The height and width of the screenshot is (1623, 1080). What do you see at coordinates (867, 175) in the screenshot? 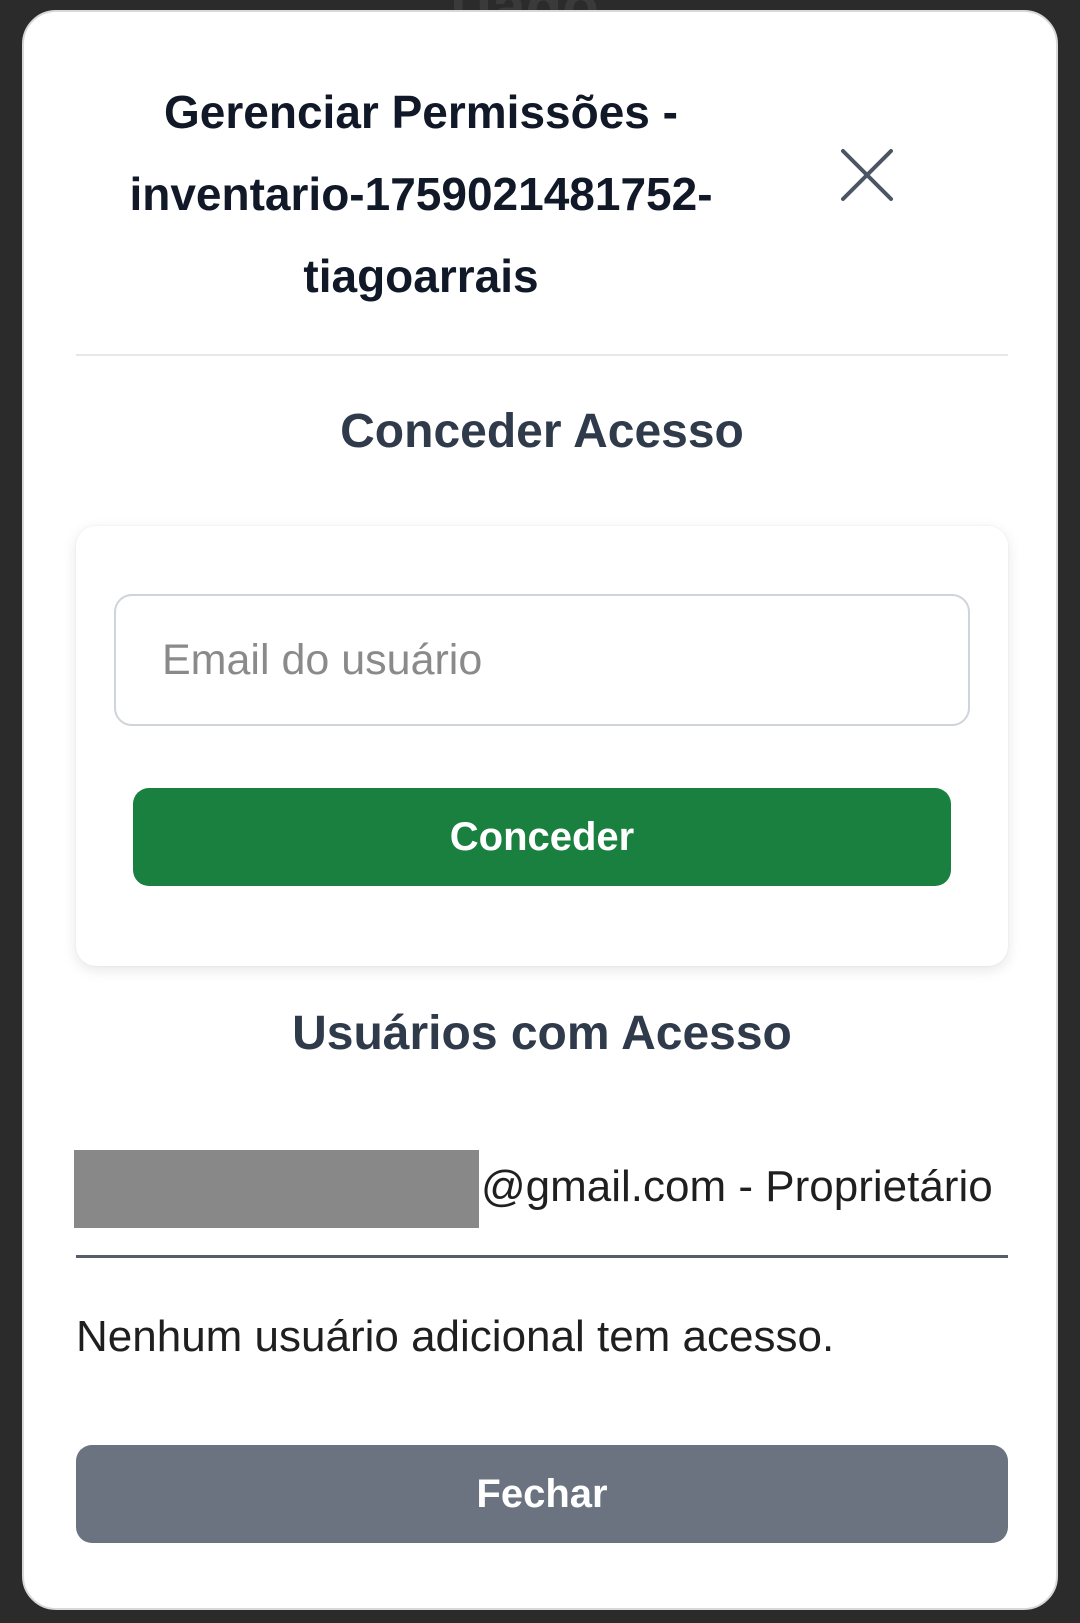
I see `close-icon` at bounding box center [867, 175].